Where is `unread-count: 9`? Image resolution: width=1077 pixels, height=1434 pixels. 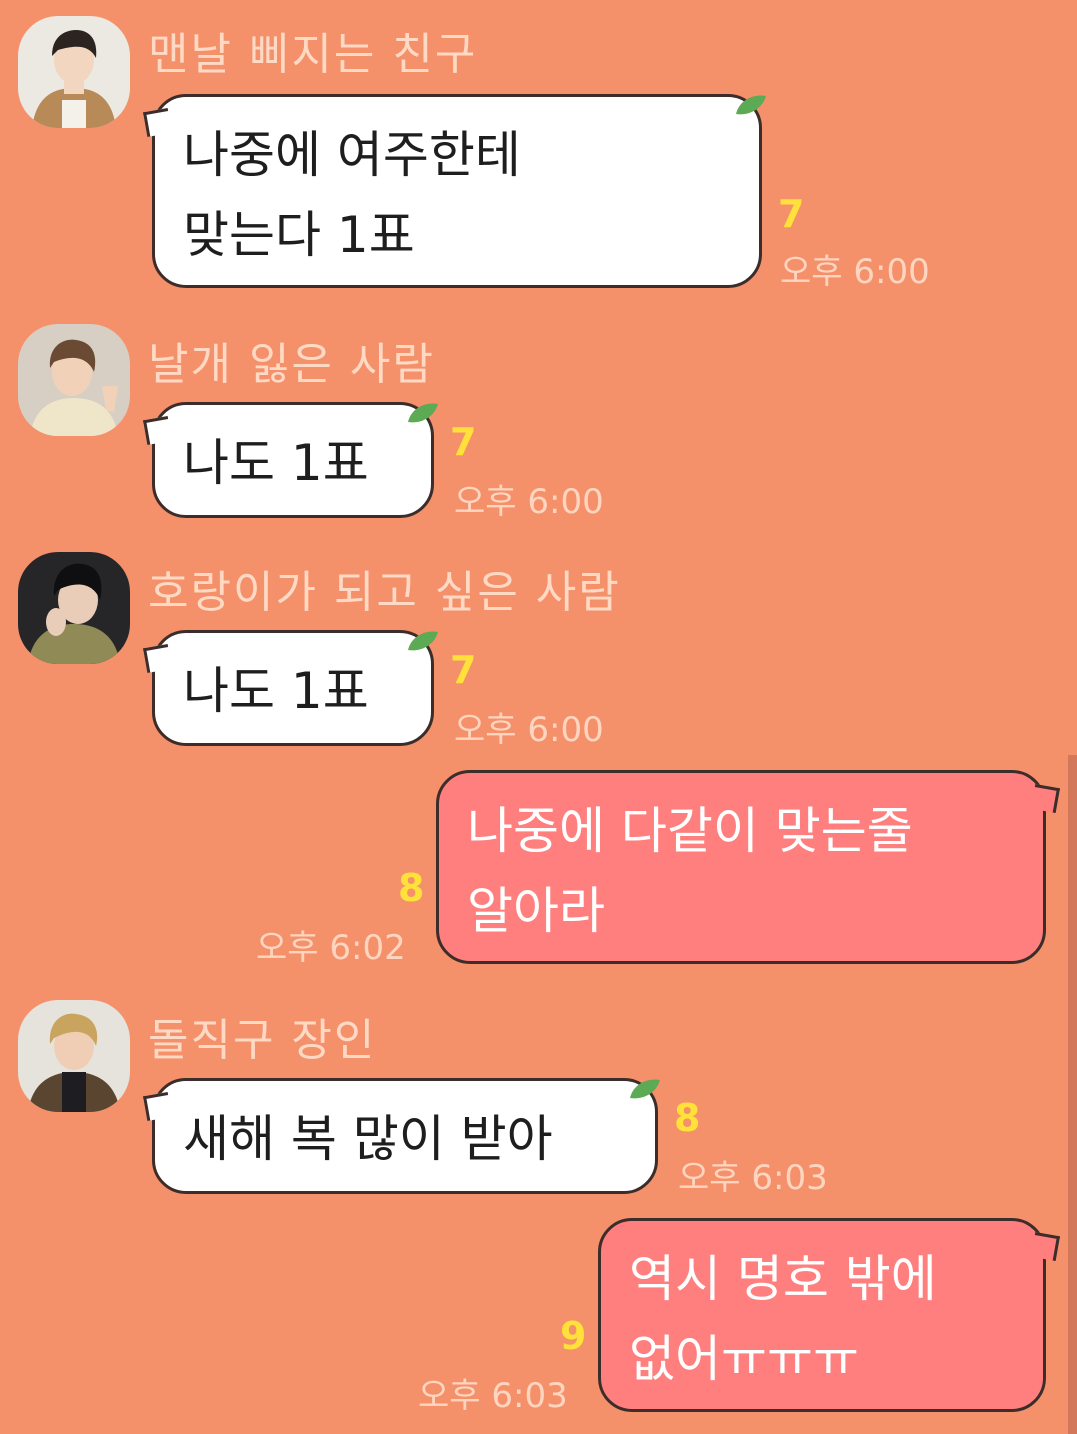
unread-count: 9 is located at coordinates (573, 1336).